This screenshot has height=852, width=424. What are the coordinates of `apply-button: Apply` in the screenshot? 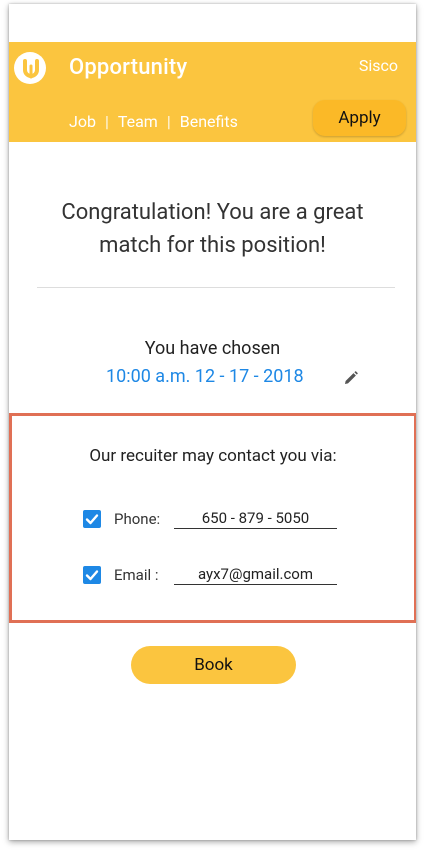 It's located at (359, 118).